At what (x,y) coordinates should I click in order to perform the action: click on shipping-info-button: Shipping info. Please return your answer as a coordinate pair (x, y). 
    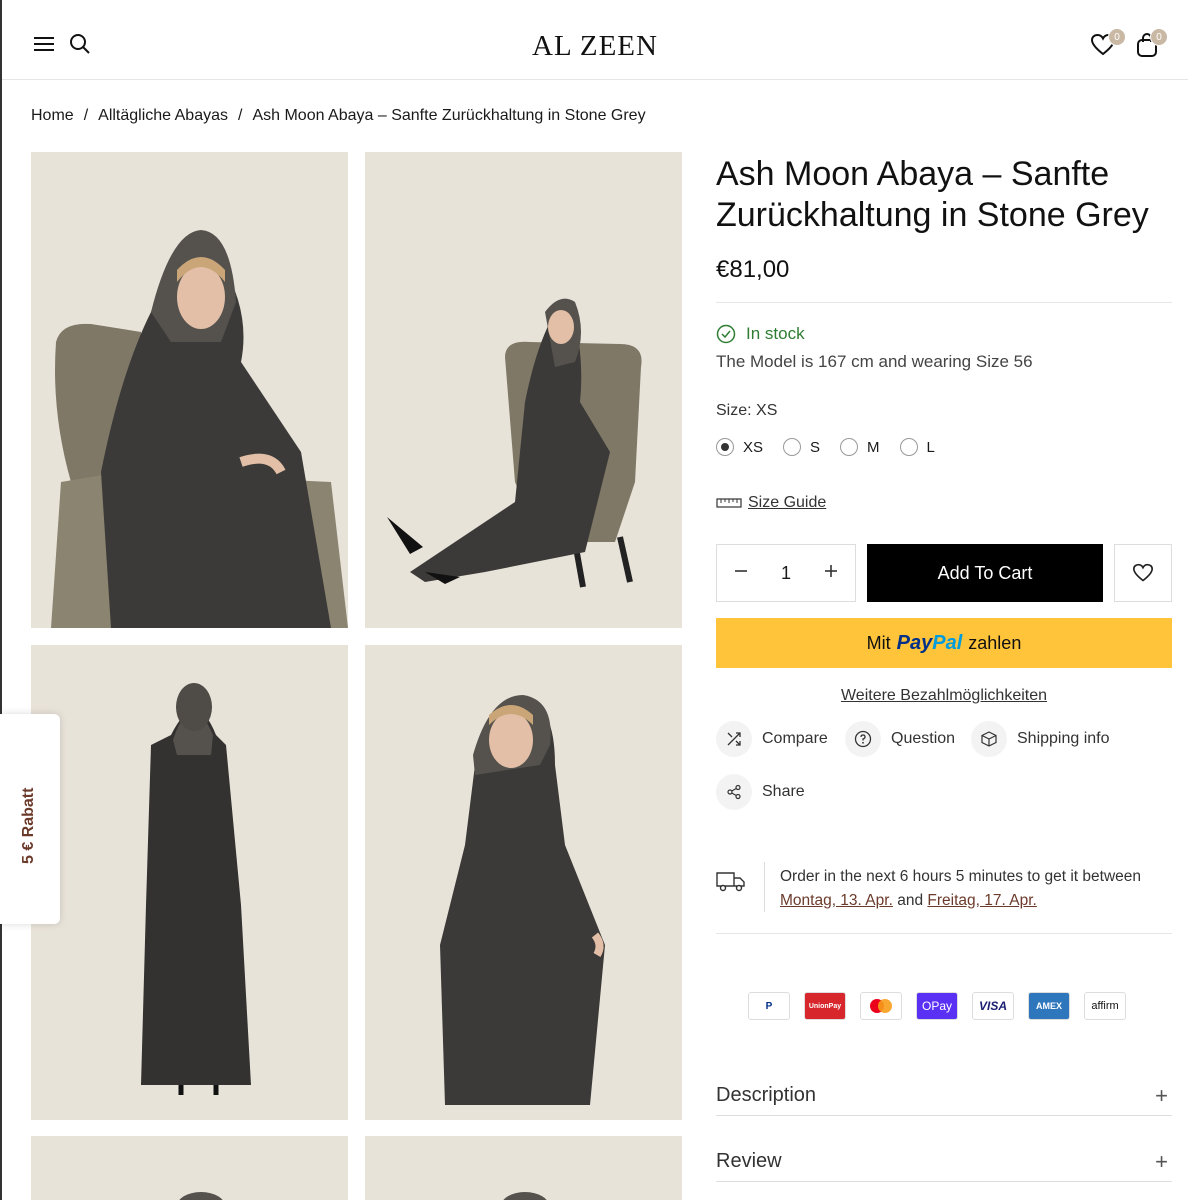
    Looking at the image, I should click on (1040, 739).